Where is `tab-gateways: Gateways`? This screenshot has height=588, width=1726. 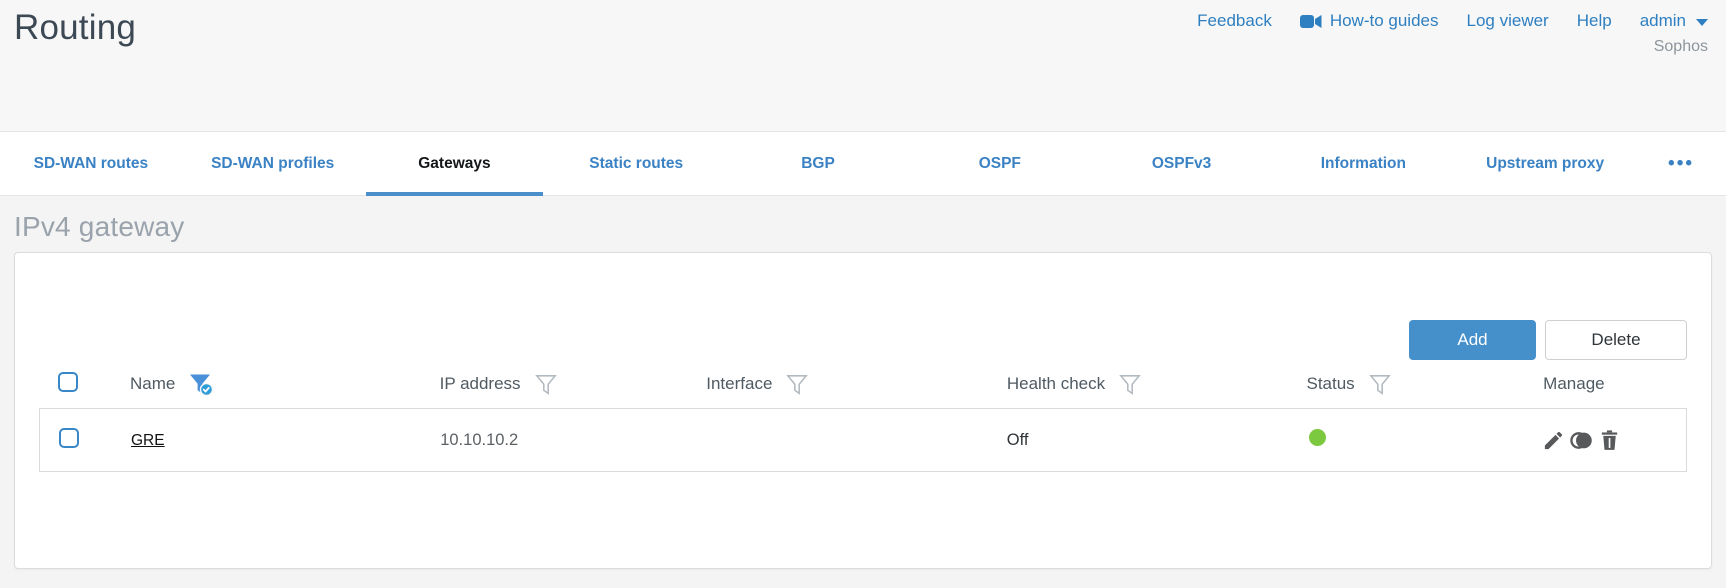 tab-gateways: Gateways is located at coordinates (455, 164).